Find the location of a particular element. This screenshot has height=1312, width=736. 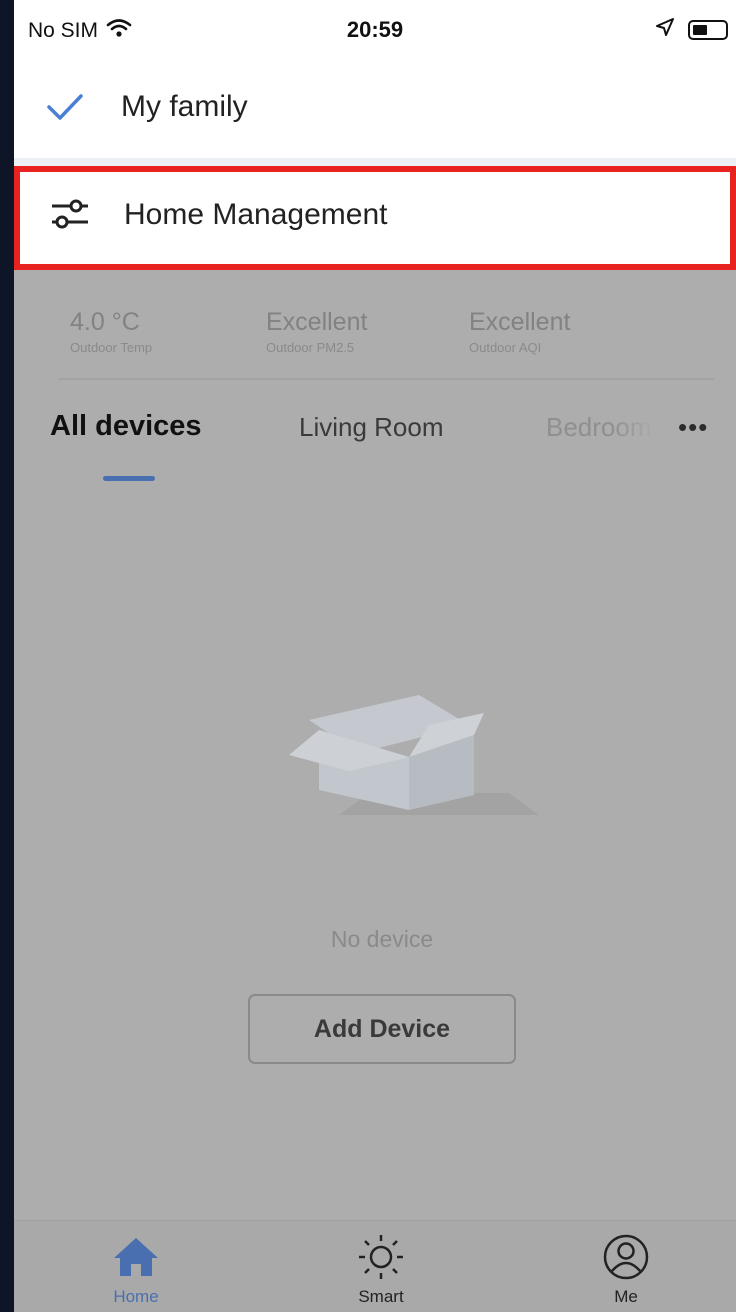

sliders-icon is located at coordinates (70, 216).